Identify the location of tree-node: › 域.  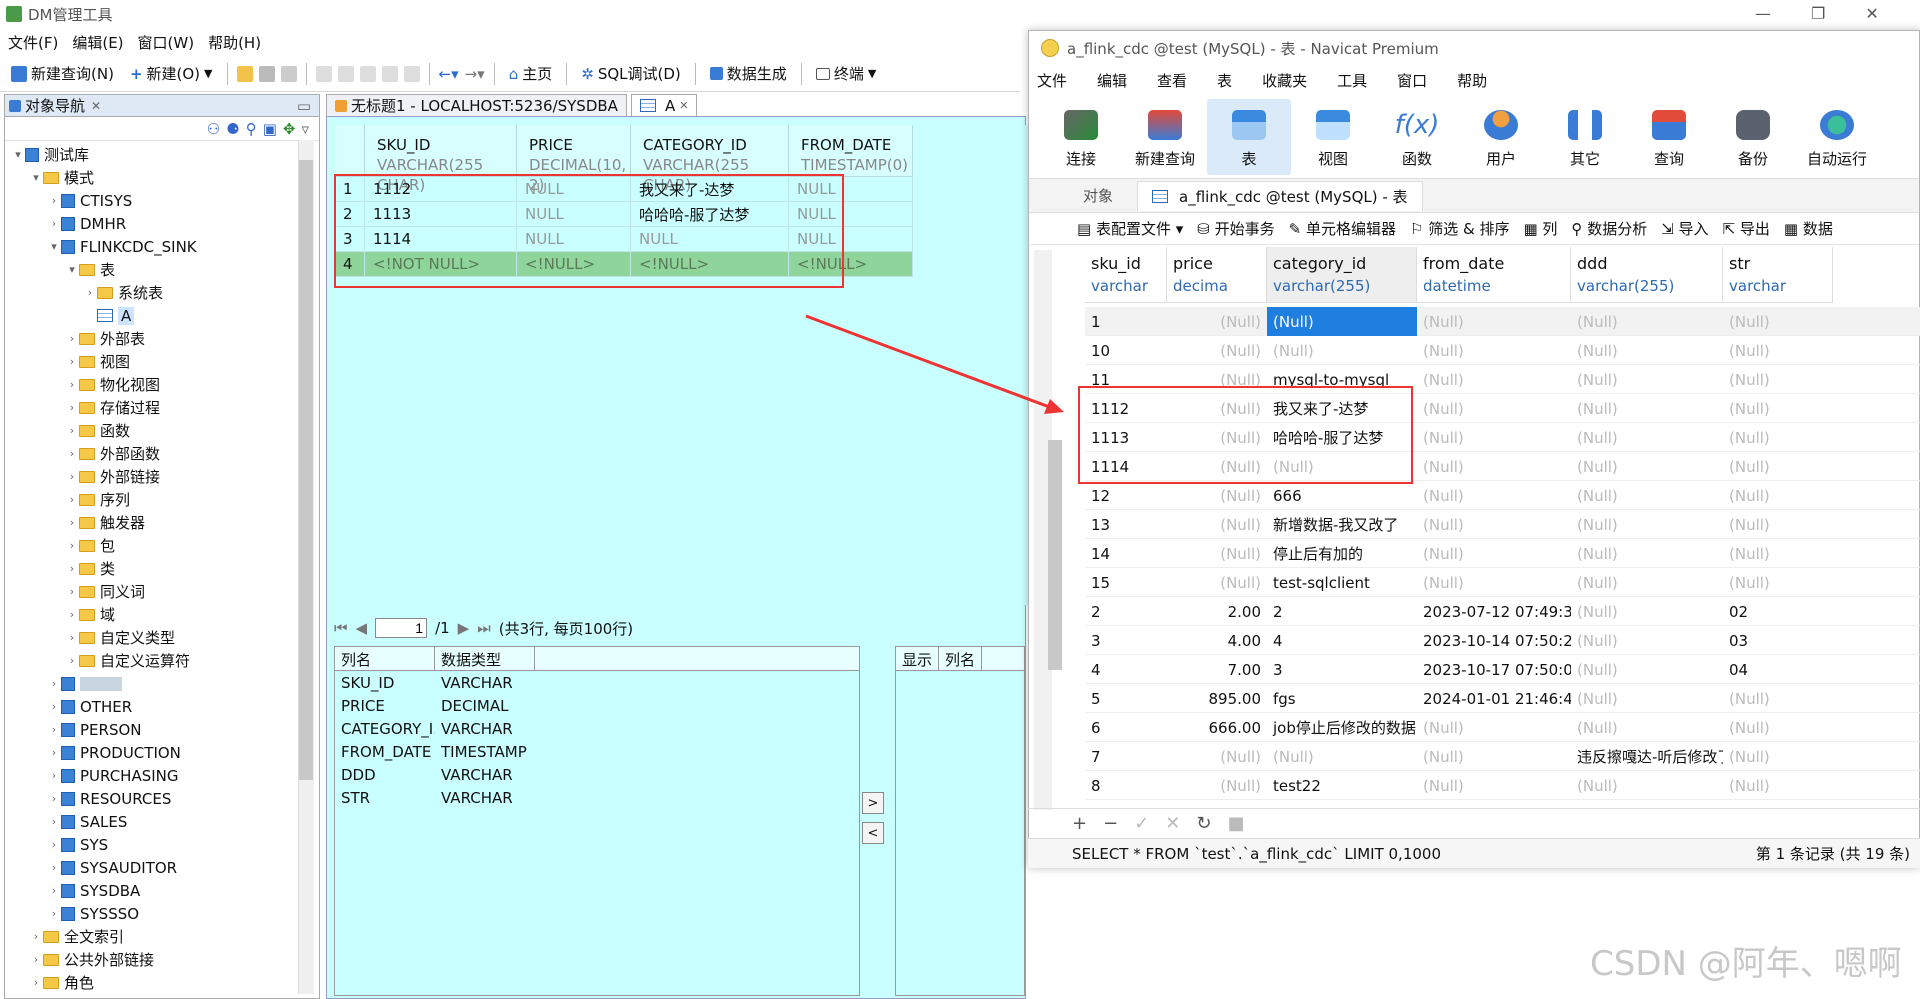
(153, 614).